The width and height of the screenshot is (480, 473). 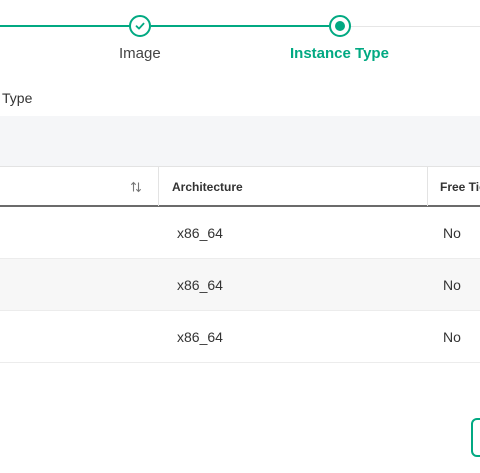 I want to click on step-image-check-icon, so click(x=140, y=26).